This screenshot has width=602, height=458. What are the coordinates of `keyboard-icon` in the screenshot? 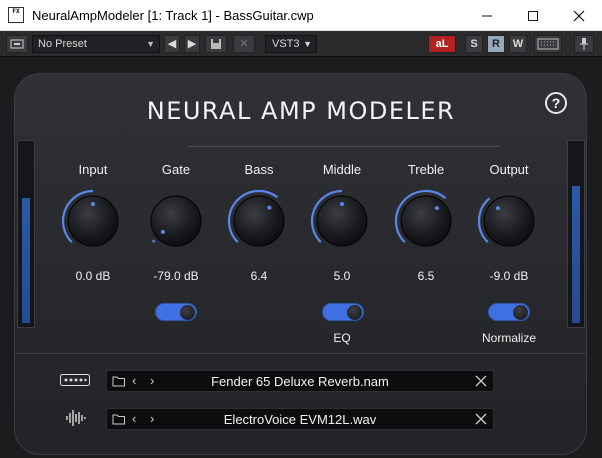 It's located at (548, 44).